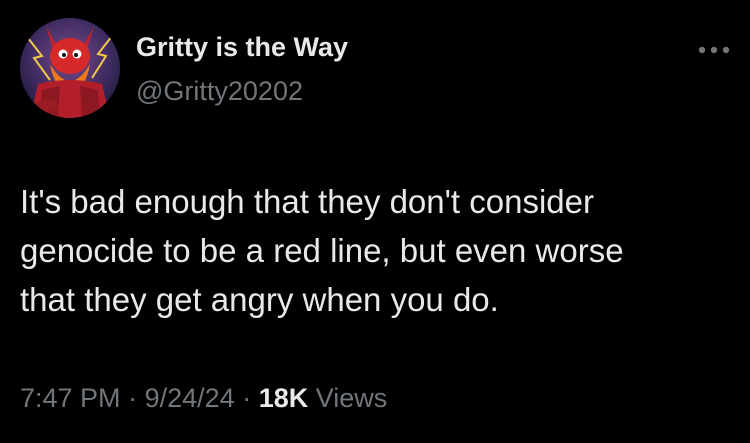  I want to click on avatar, so click(70, 68).